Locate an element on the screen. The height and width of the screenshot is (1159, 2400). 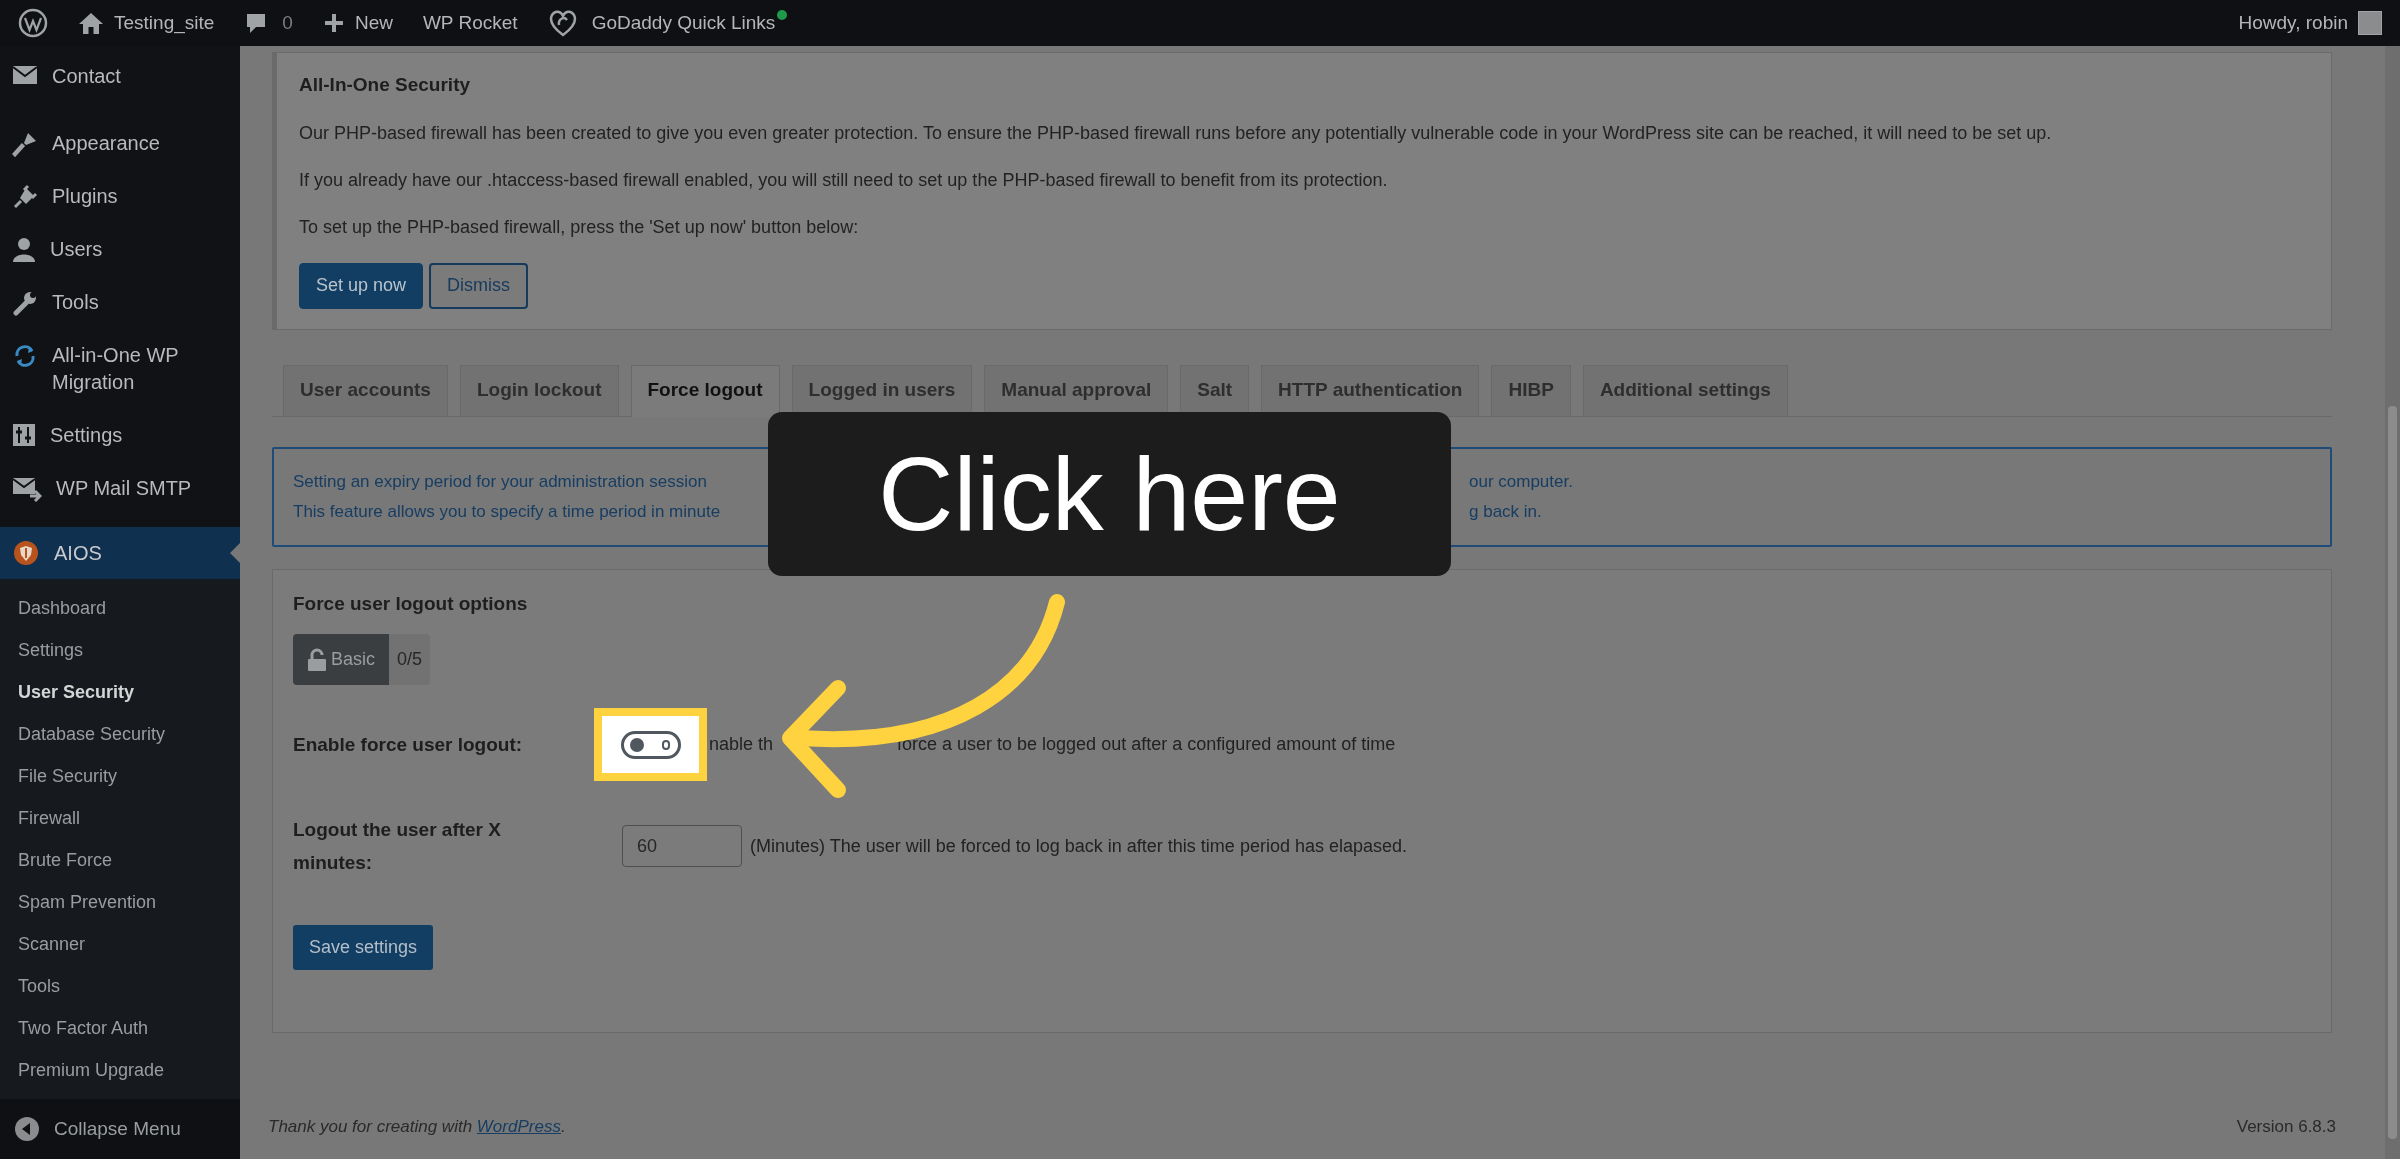
shield-icon is located at coordinates (26, 553).